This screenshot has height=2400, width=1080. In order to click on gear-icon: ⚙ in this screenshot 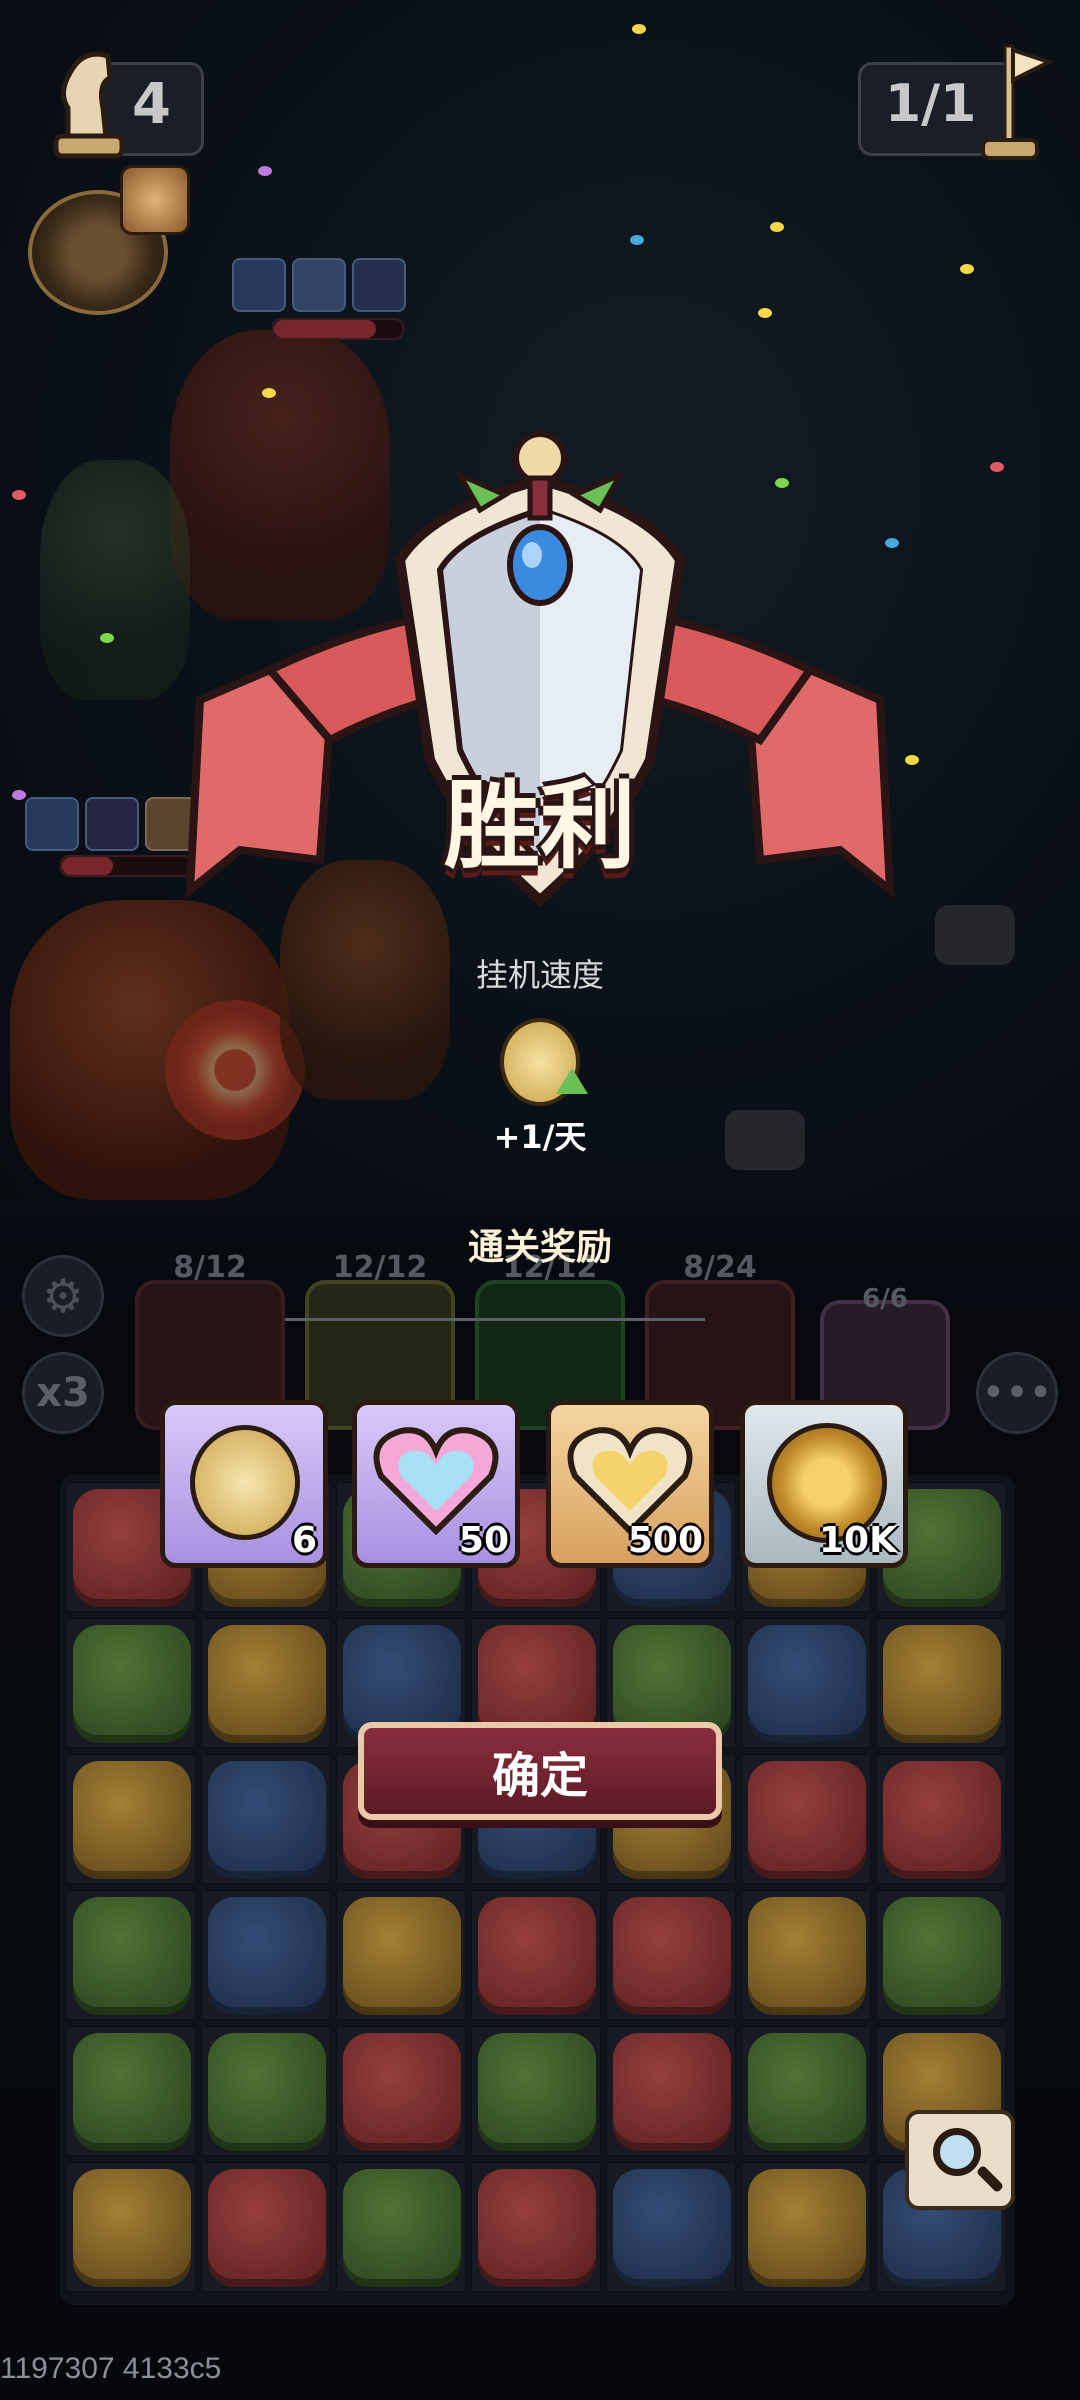, I will do `click(63, 1296)`.